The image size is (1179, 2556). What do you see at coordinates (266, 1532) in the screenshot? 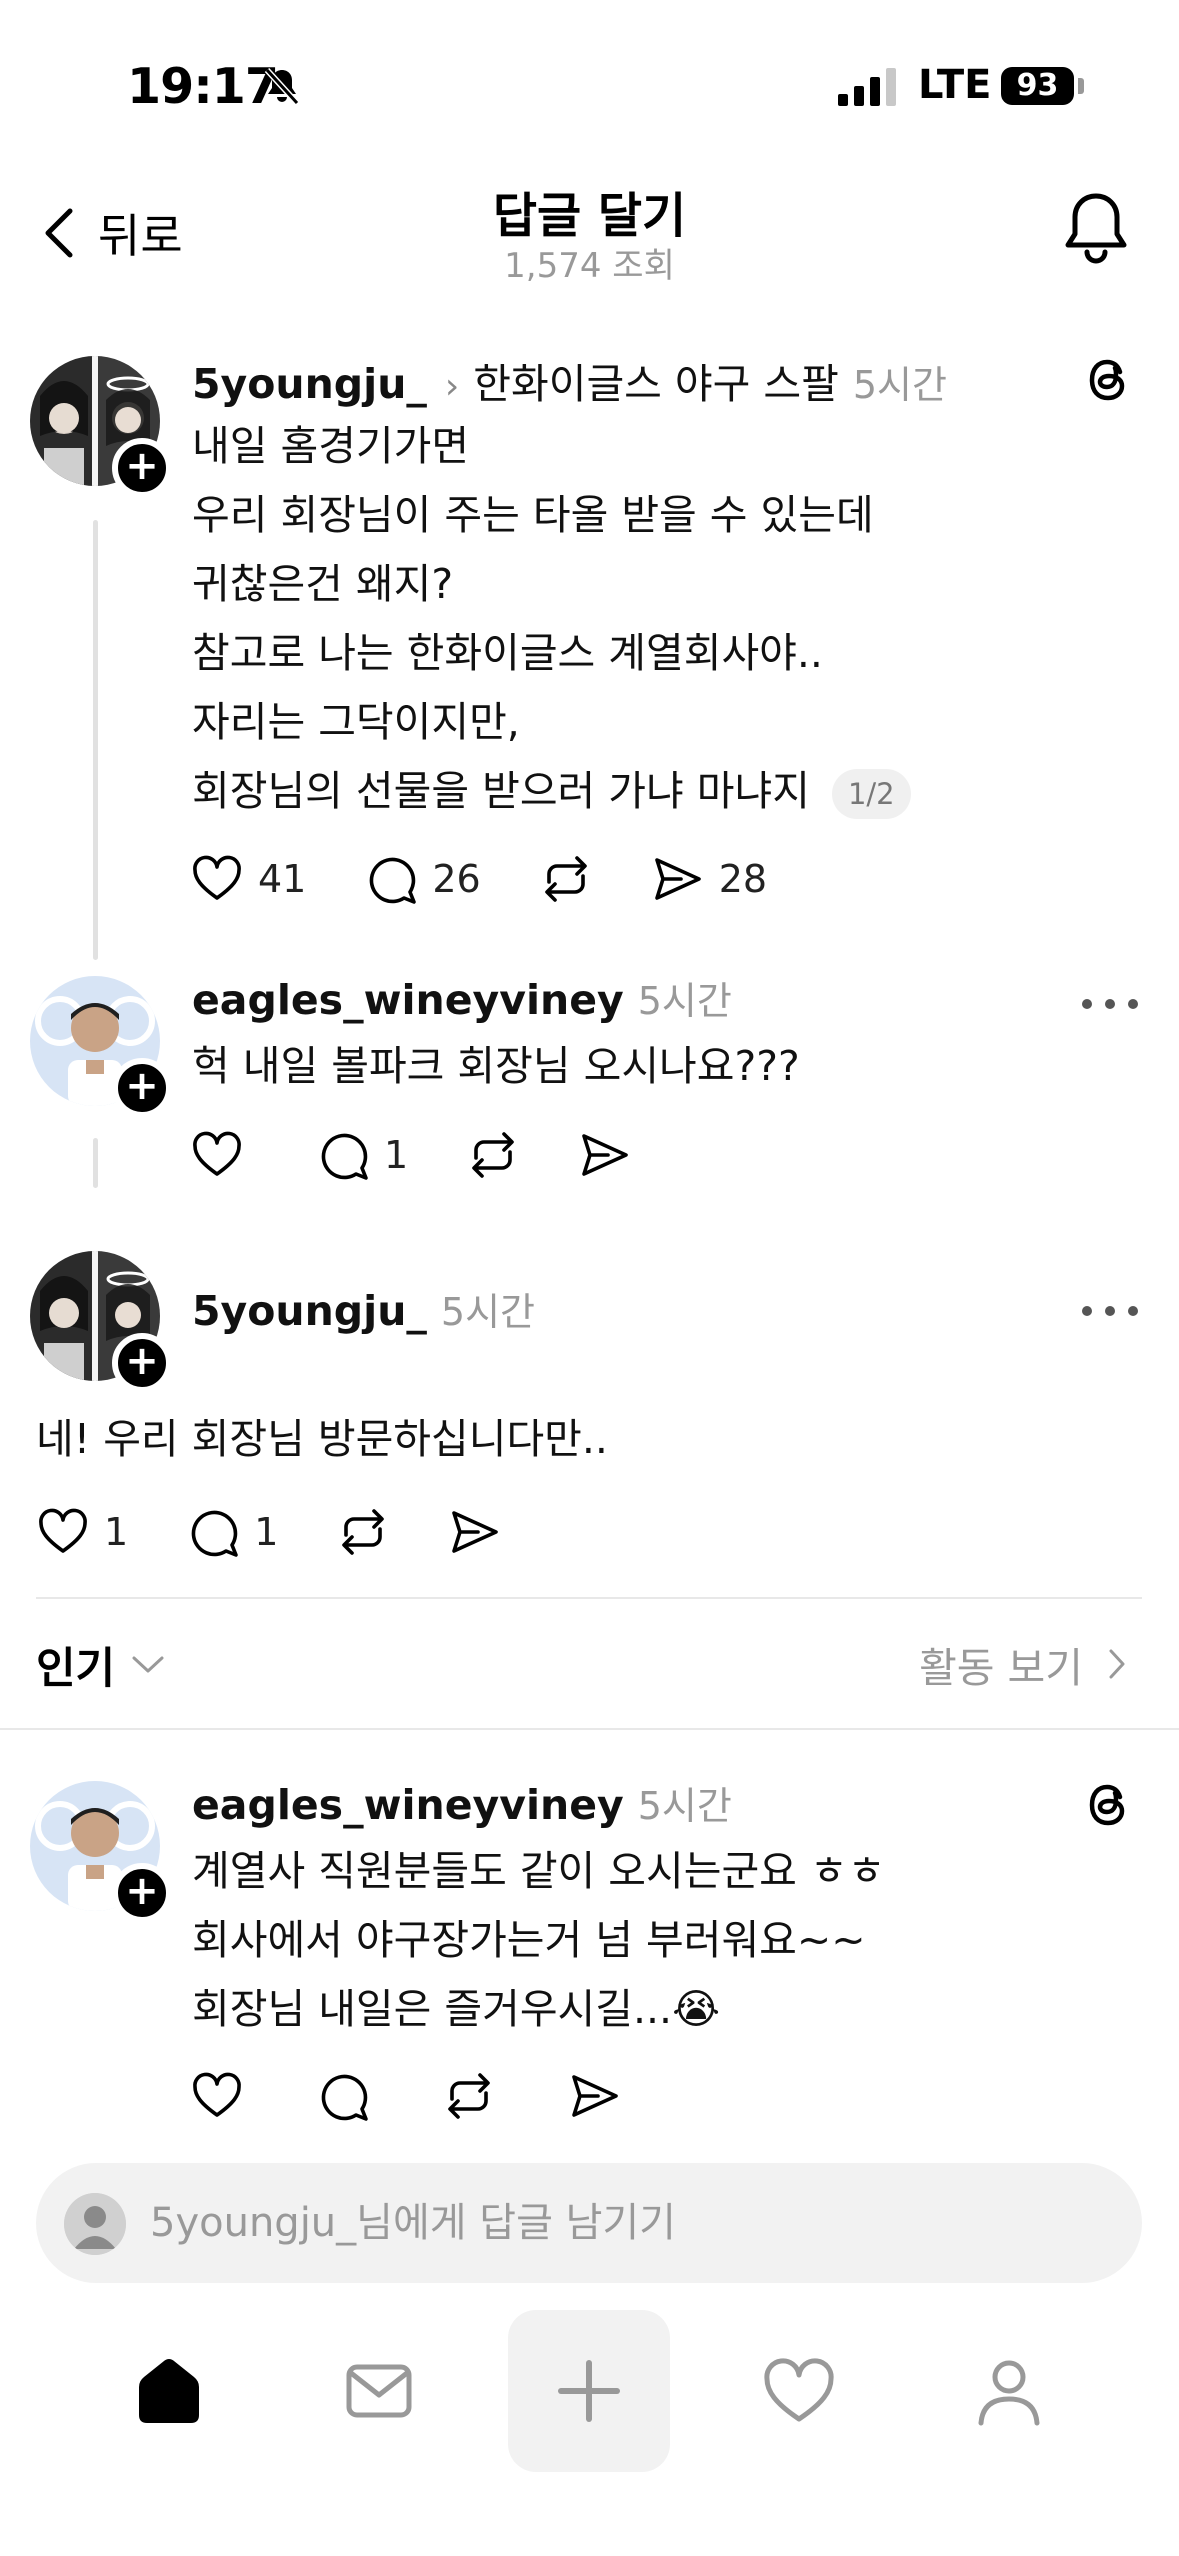
I see `comment-count: 1` at bounding box center [266, 1532].